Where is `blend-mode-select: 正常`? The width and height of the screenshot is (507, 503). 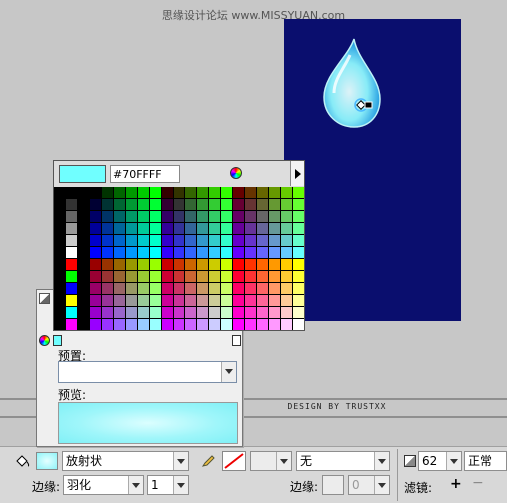
blend-mode-select: 正常 is located at coordinates (485, 461).